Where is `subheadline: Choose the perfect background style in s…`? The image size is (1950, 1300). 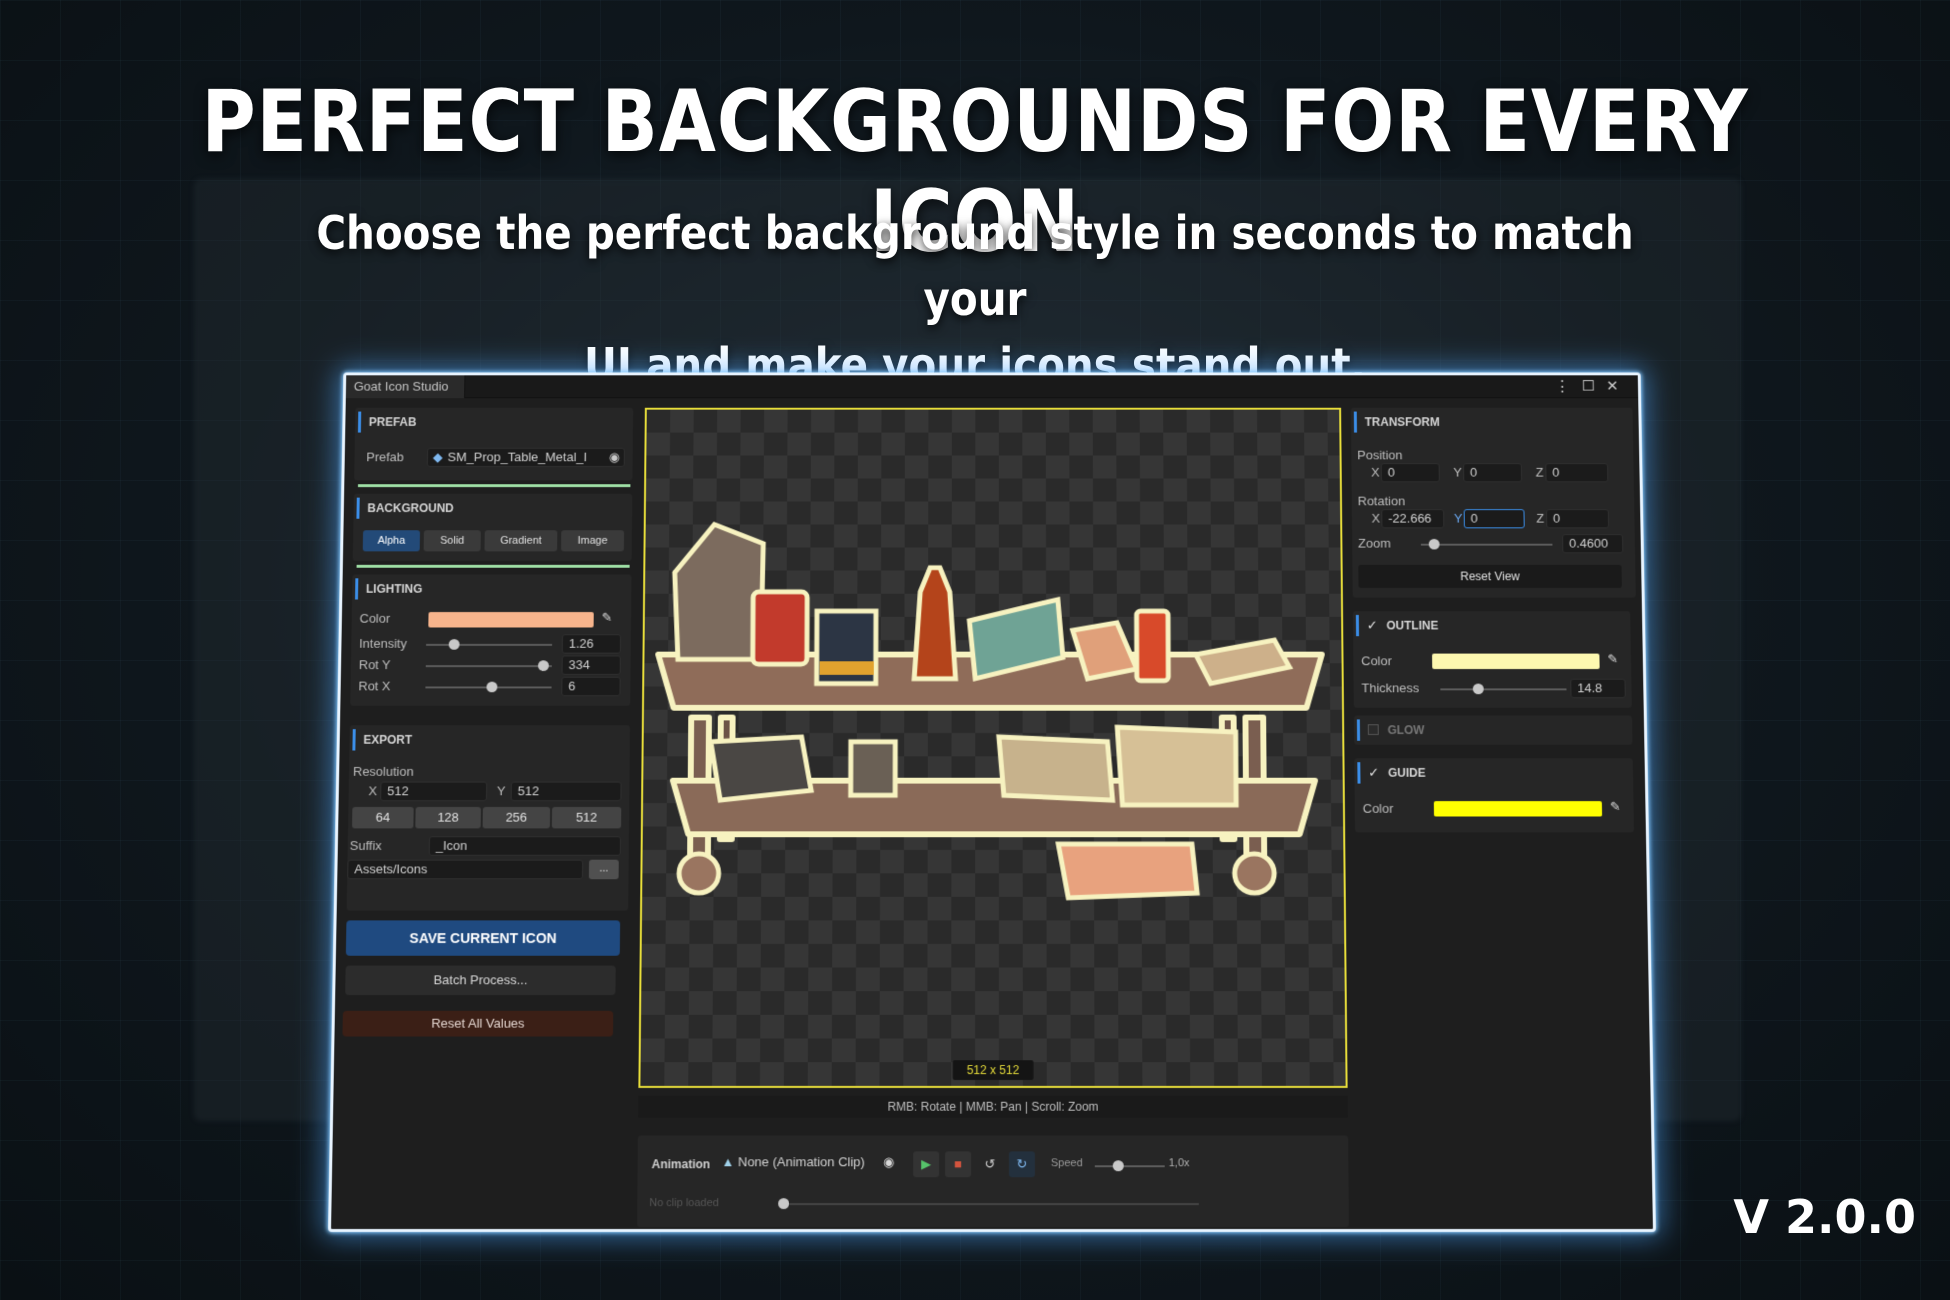 subheadline: Choose the perfect background style in s… is located at coordinates (975, 299).